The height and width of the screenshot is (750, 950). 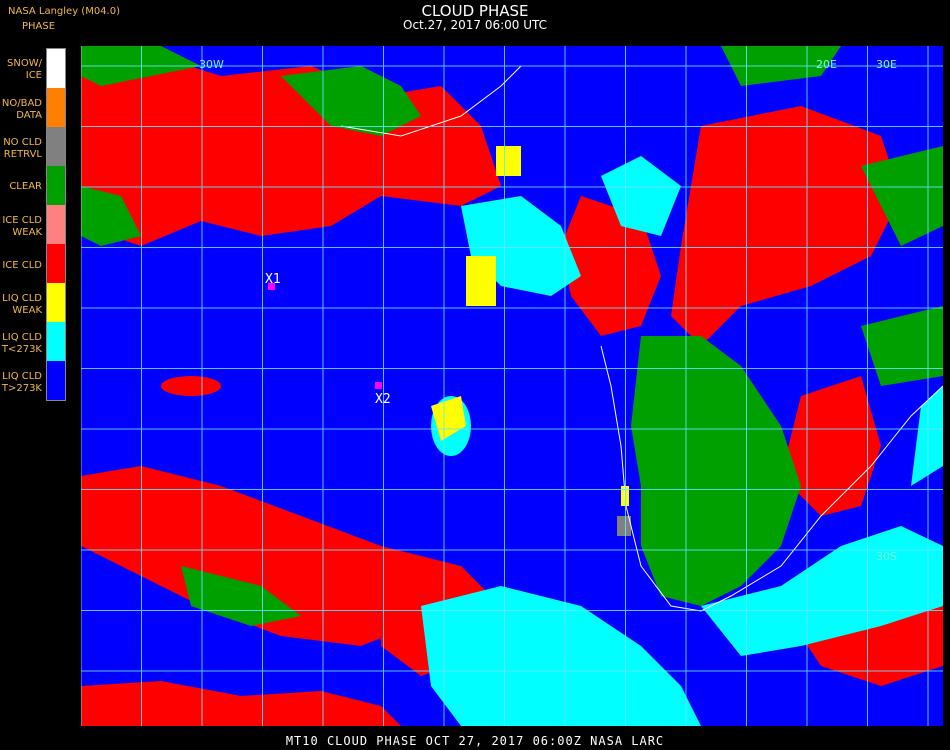 What do you see at coordinates (56, 107) in the screenshot?
I see `legend-swatch-no-bad-data` at bounding box center [56, 107].